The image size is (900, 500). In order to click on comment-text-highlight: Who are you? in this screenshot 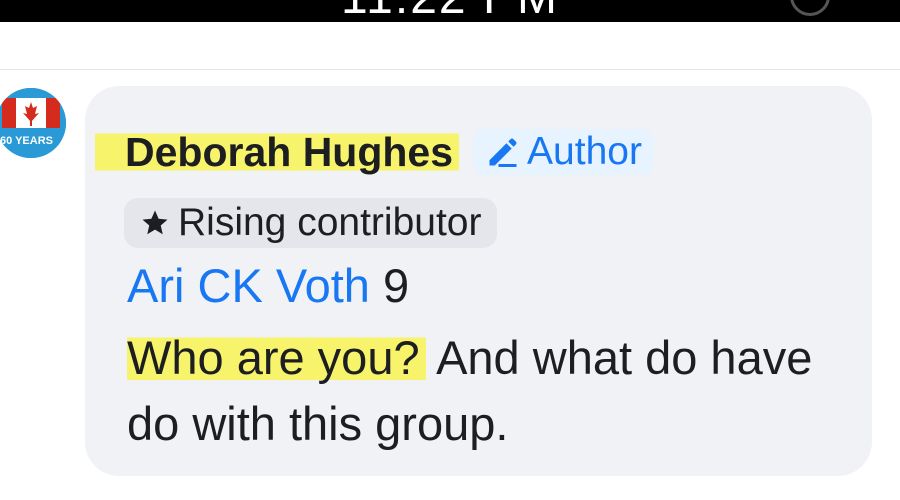, I will do `click(276, 357)`.